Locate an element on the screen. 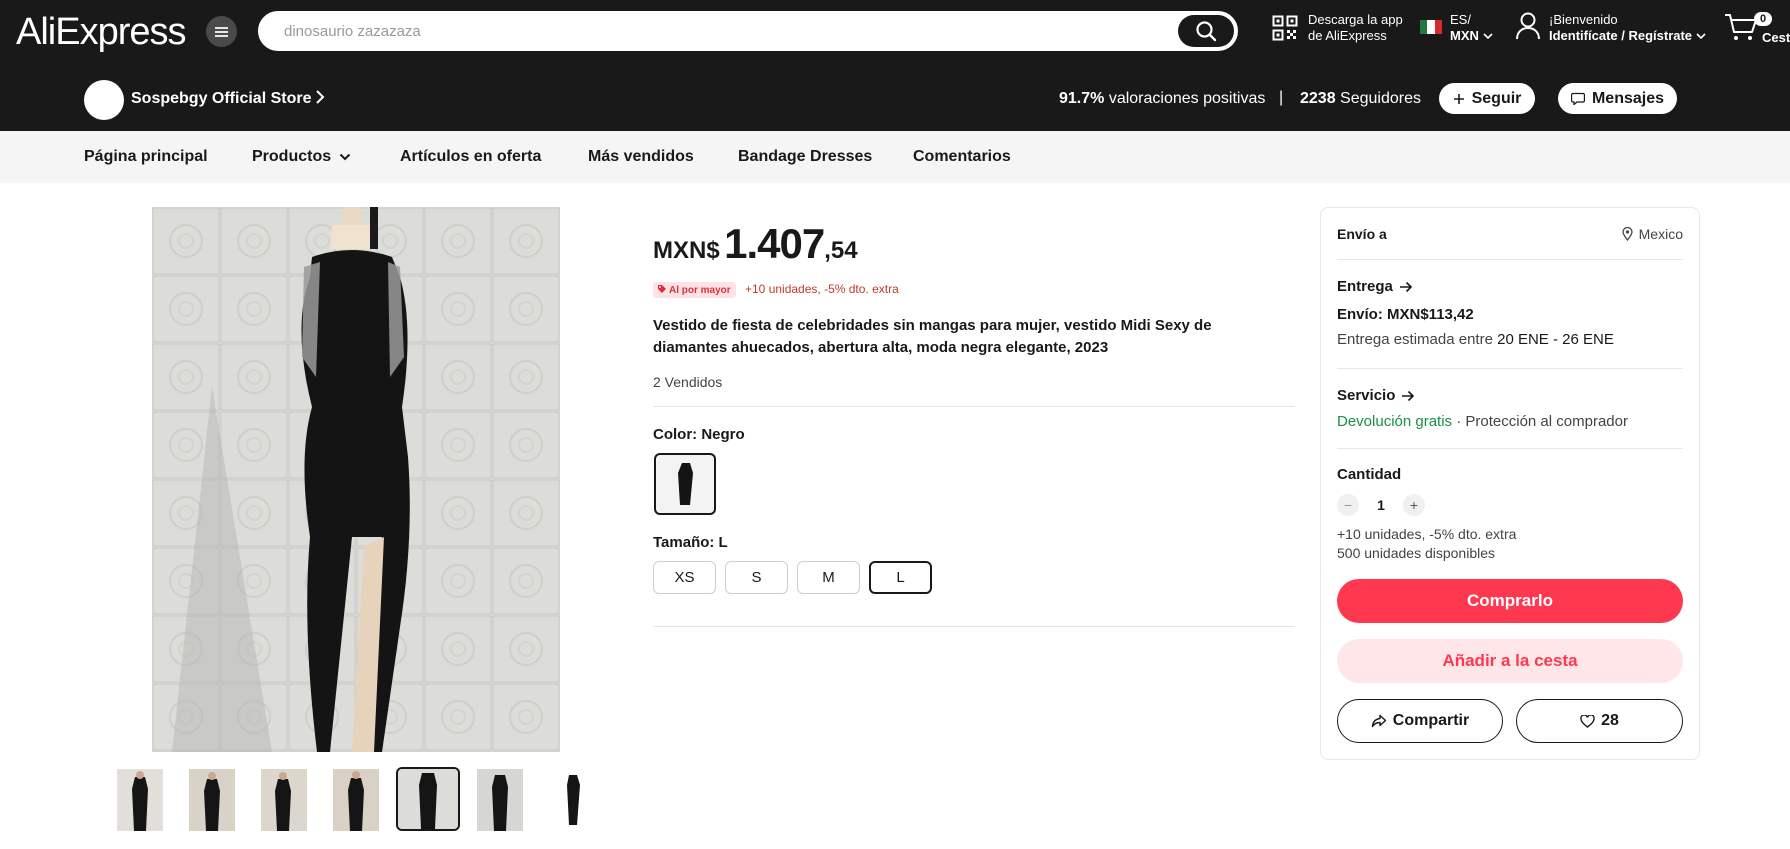 The height and width of the screenshot is (849, 1790). search-bar is located at coordinates (748, 31).